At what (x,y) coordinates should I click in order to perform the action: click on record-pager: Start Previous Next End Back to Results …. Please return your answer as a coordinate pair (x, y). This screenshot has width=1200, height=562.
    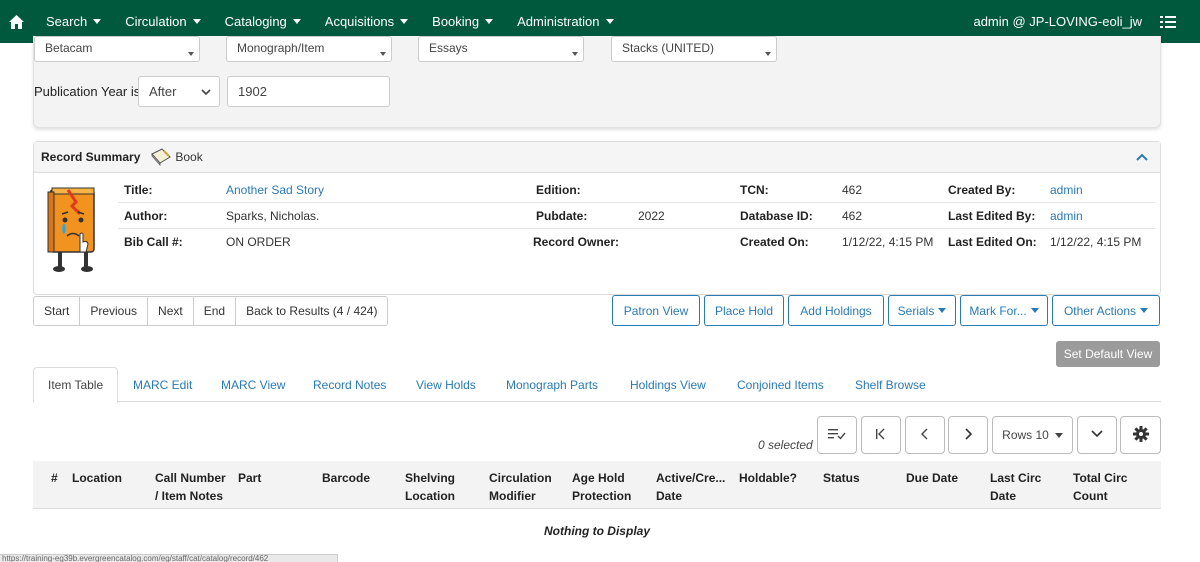
    Looking at the image, I should click on (211, 311).